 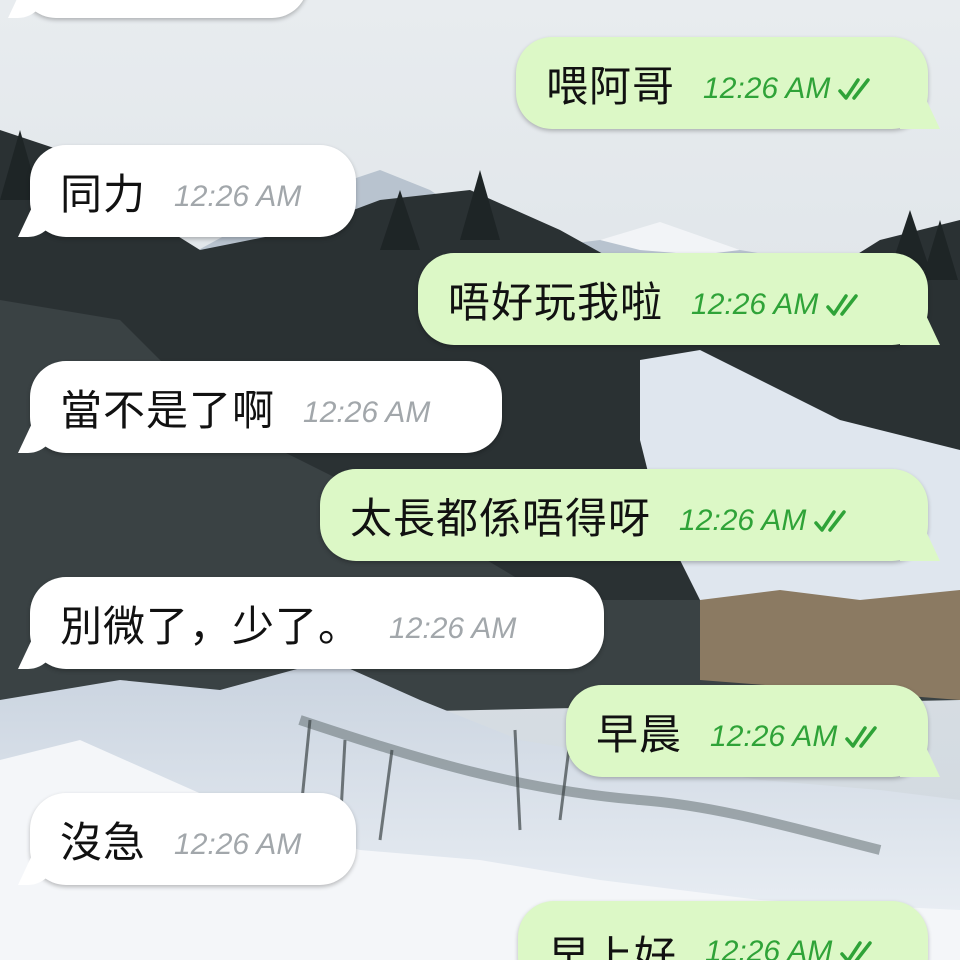 I want to click on message-bubble-outgoing: 唔好玩我啦 12:26 AM, so click(x=673, y=299).